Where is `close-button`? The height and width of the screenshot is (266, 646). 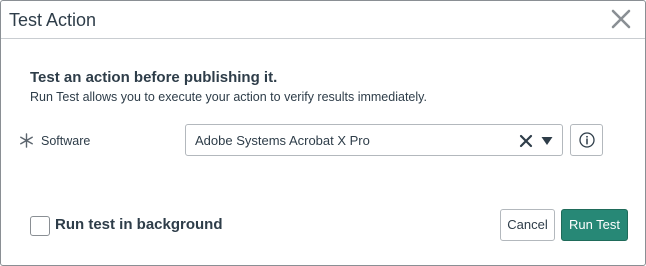 close-button is located at coordinates (621, 19).